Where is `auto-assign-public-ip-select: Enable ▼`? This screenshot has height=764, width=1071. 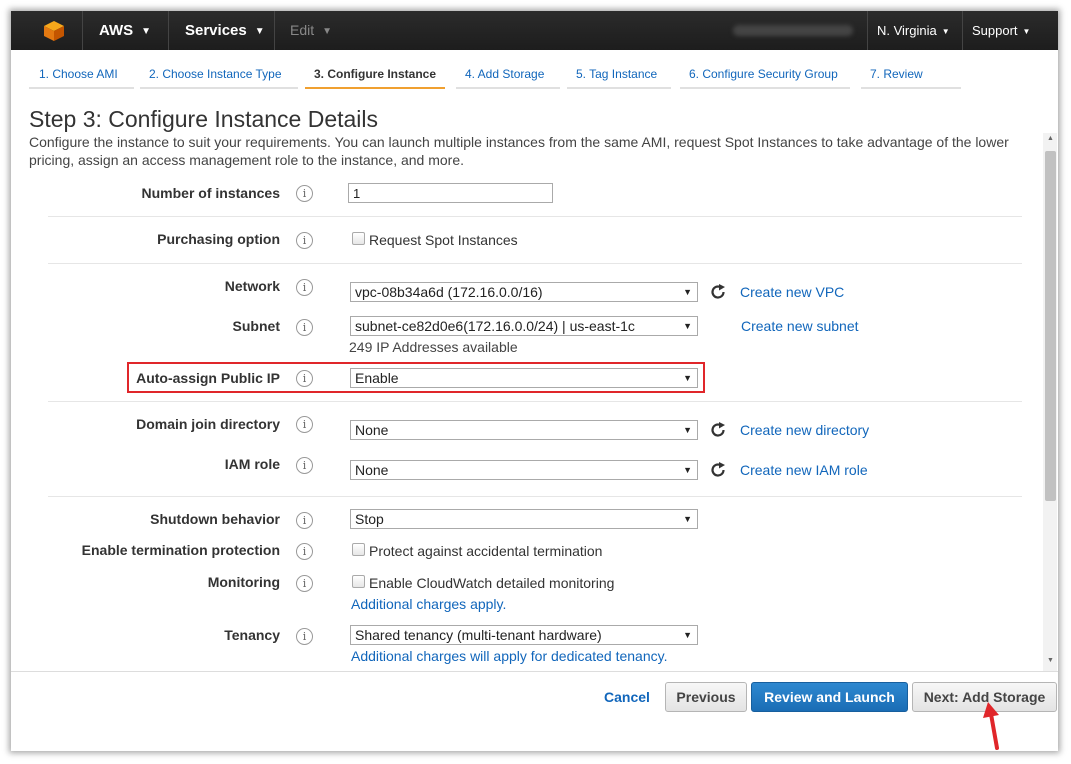 auto-assign-public-ip-select: Enable ▼ is located at coordinates (524, 378).